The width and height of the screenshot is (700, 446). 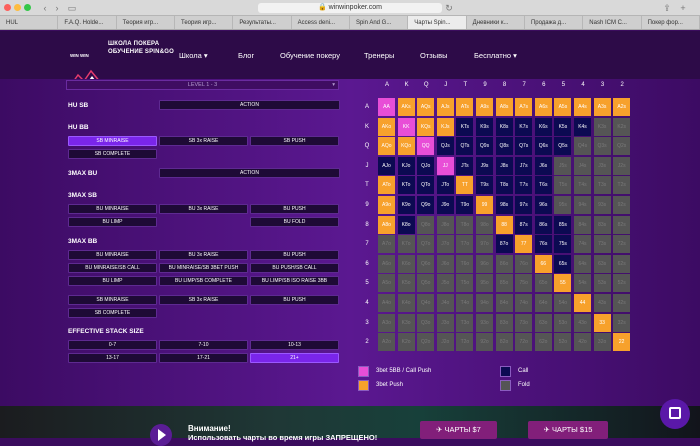 What do you see at coordinates (112, 358) in the screenshot?
I see `chart-option-button: 13-17` at bounding box center [112, 358].